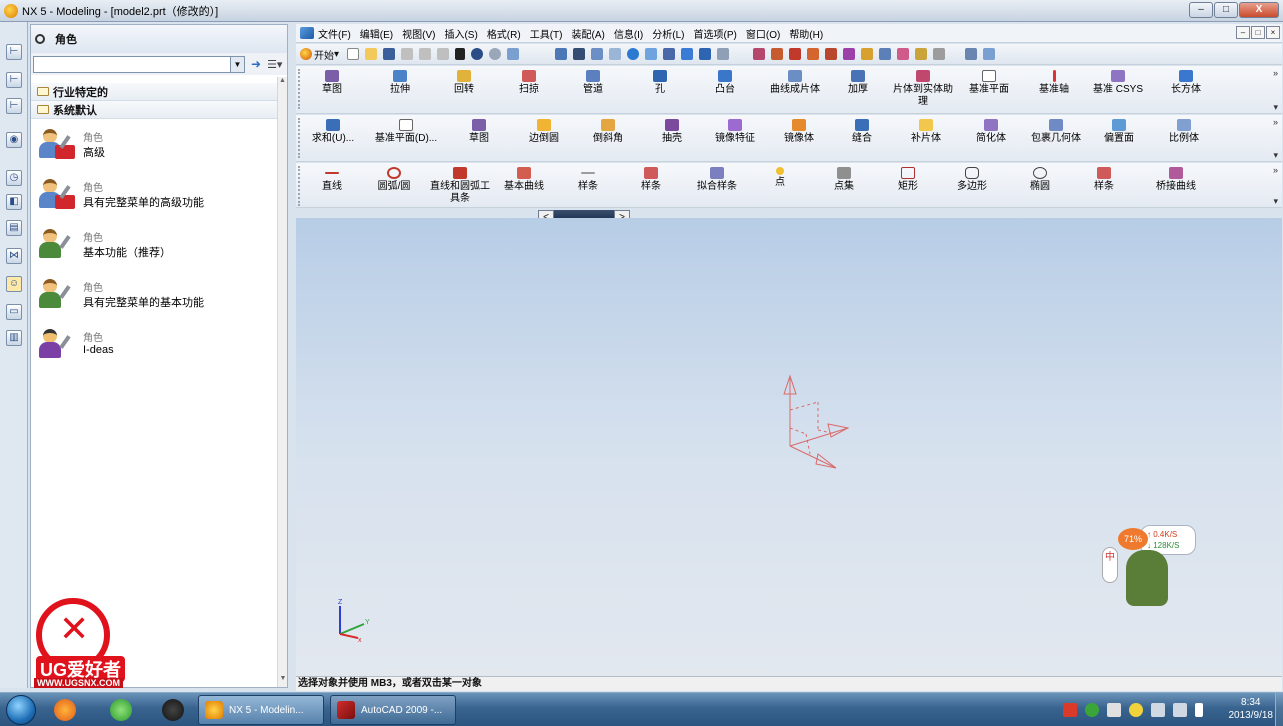 The image size is (1283, 726). I want to click on system-materials-icon: ◧, so click(14, 202).